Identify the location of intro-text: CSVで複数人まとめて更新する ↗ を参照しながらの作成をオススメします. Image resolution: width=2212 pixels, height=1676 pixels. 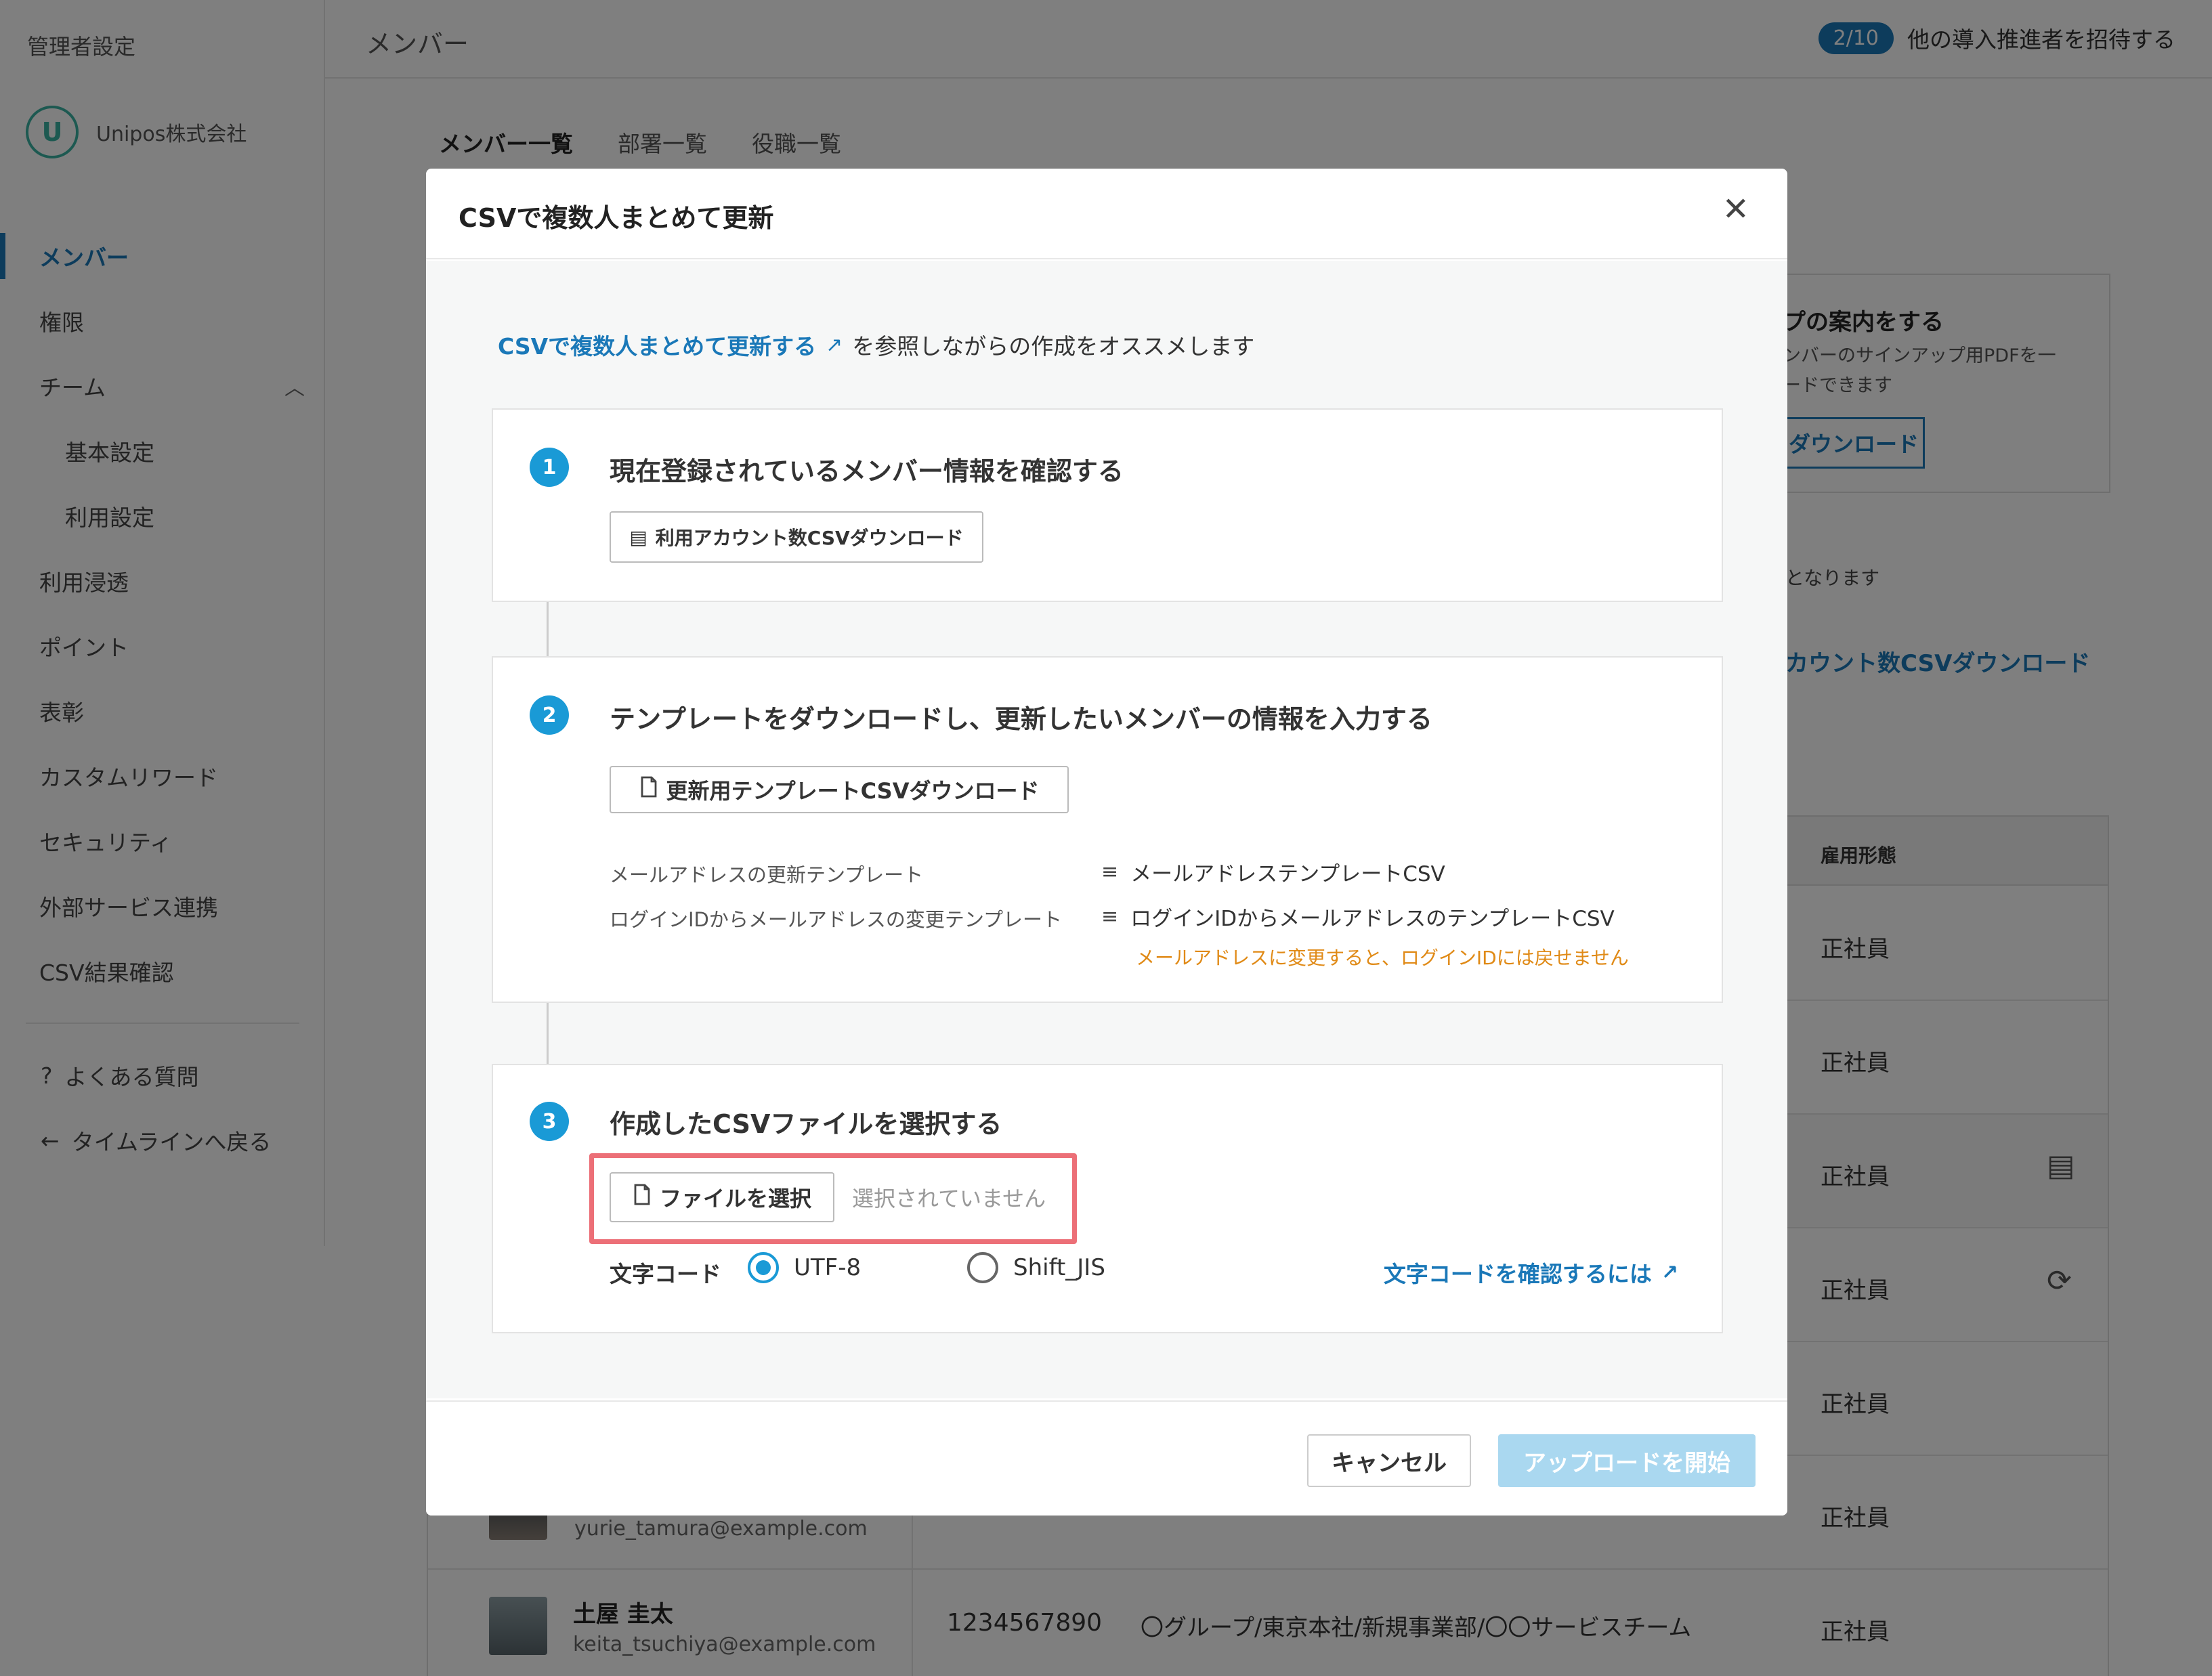
(876, 344).